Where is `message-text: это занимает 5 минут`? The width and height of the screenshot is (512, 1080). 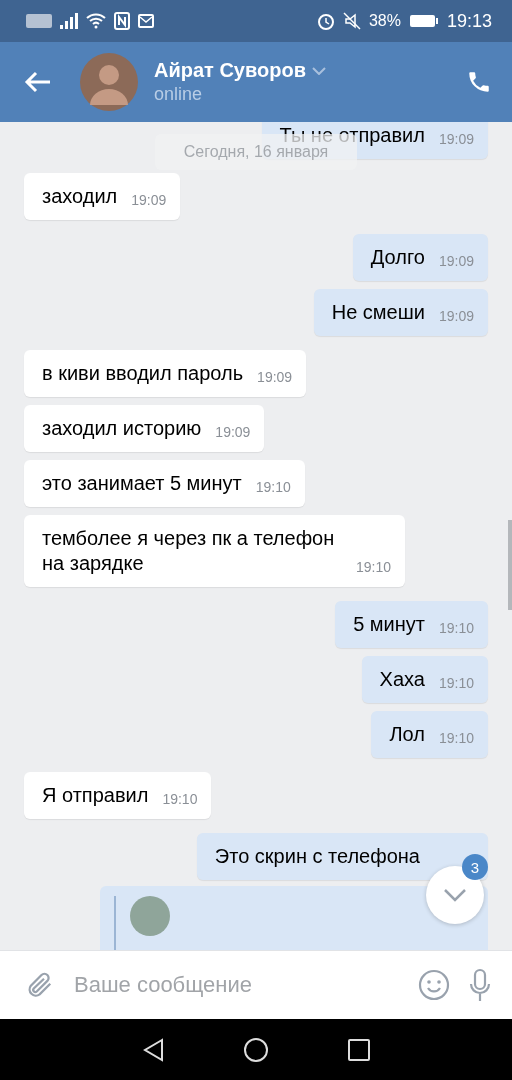
message-text: это занимает 5 минут is located at coordinates (142, 483).